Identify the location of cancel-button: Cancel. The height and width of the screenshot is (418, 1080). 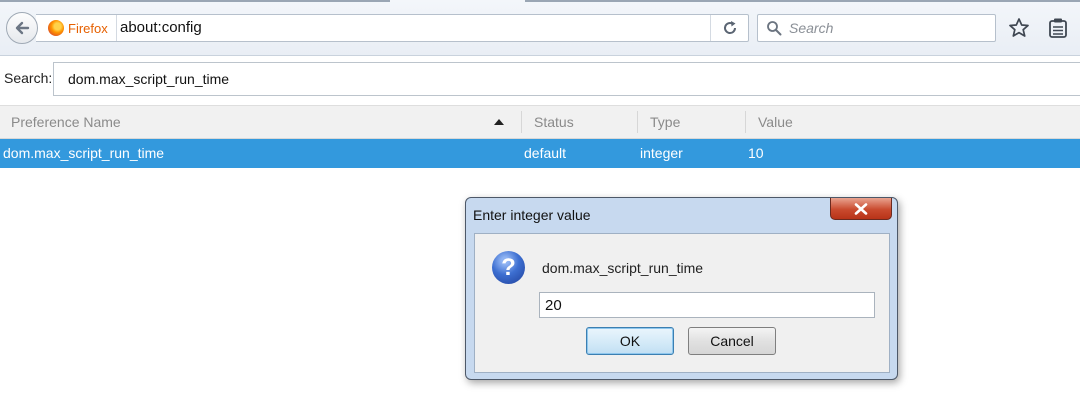
(732, 341).